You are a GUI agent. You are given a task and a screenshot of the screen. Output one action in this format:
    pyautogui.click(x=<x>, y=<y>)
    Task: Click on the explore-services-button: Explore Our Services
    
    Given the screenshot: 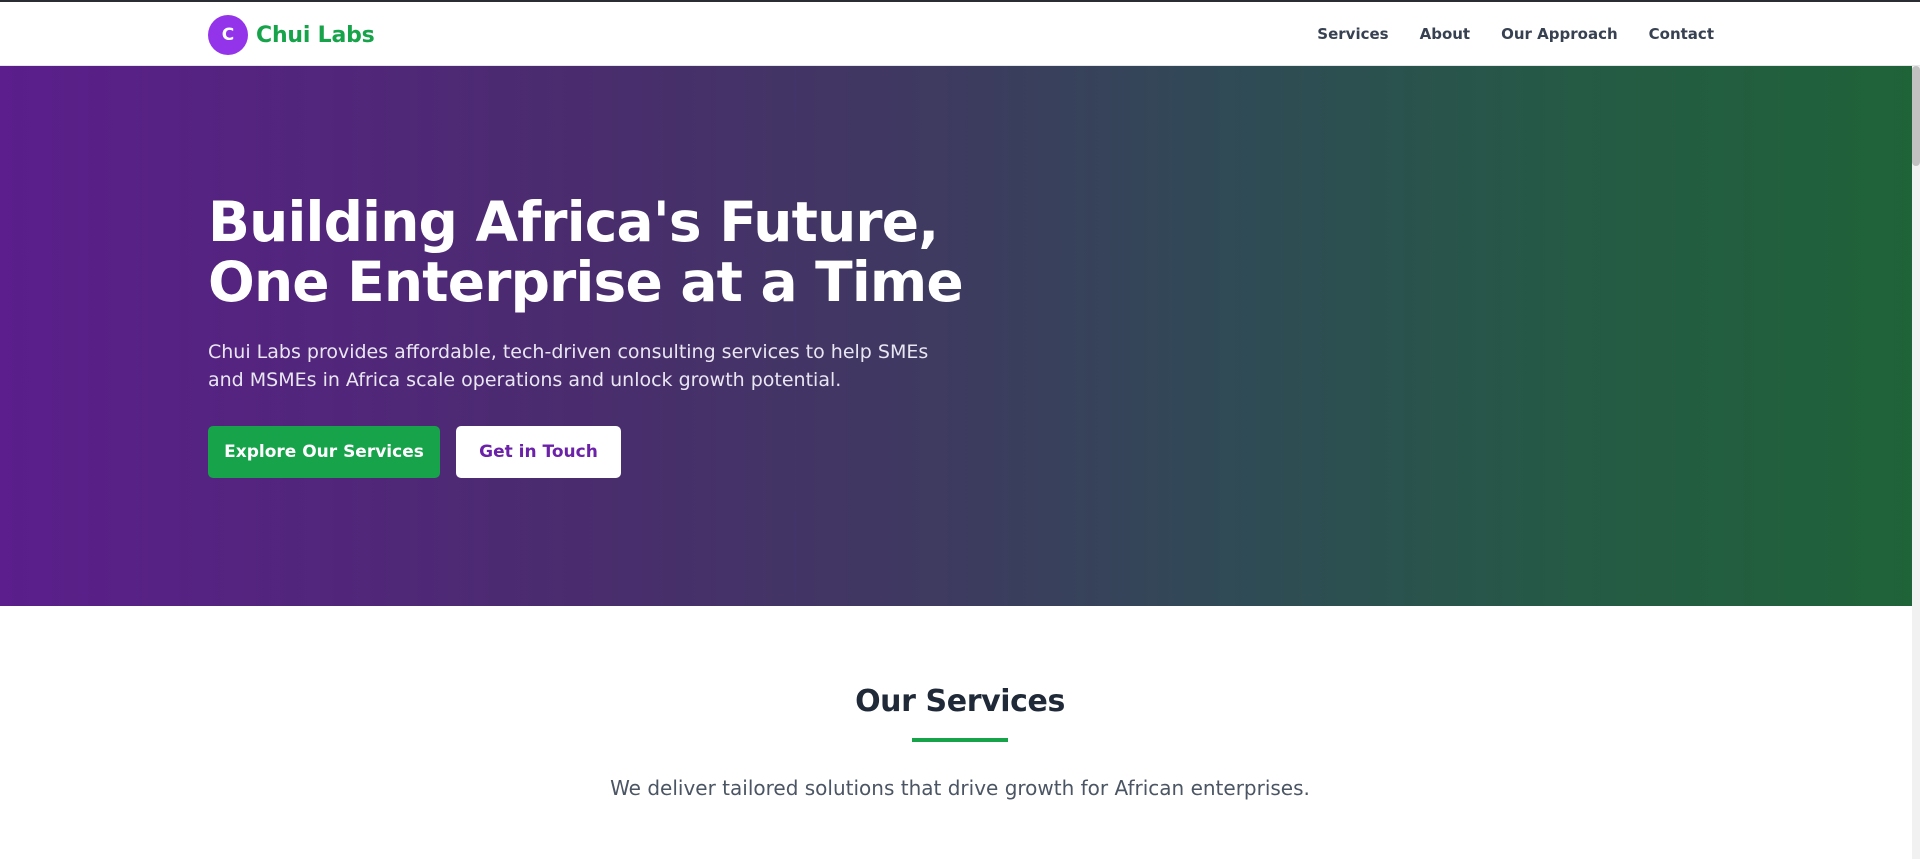 What is the action you would take?
    pyautogui.click(x=324, y=452)
    